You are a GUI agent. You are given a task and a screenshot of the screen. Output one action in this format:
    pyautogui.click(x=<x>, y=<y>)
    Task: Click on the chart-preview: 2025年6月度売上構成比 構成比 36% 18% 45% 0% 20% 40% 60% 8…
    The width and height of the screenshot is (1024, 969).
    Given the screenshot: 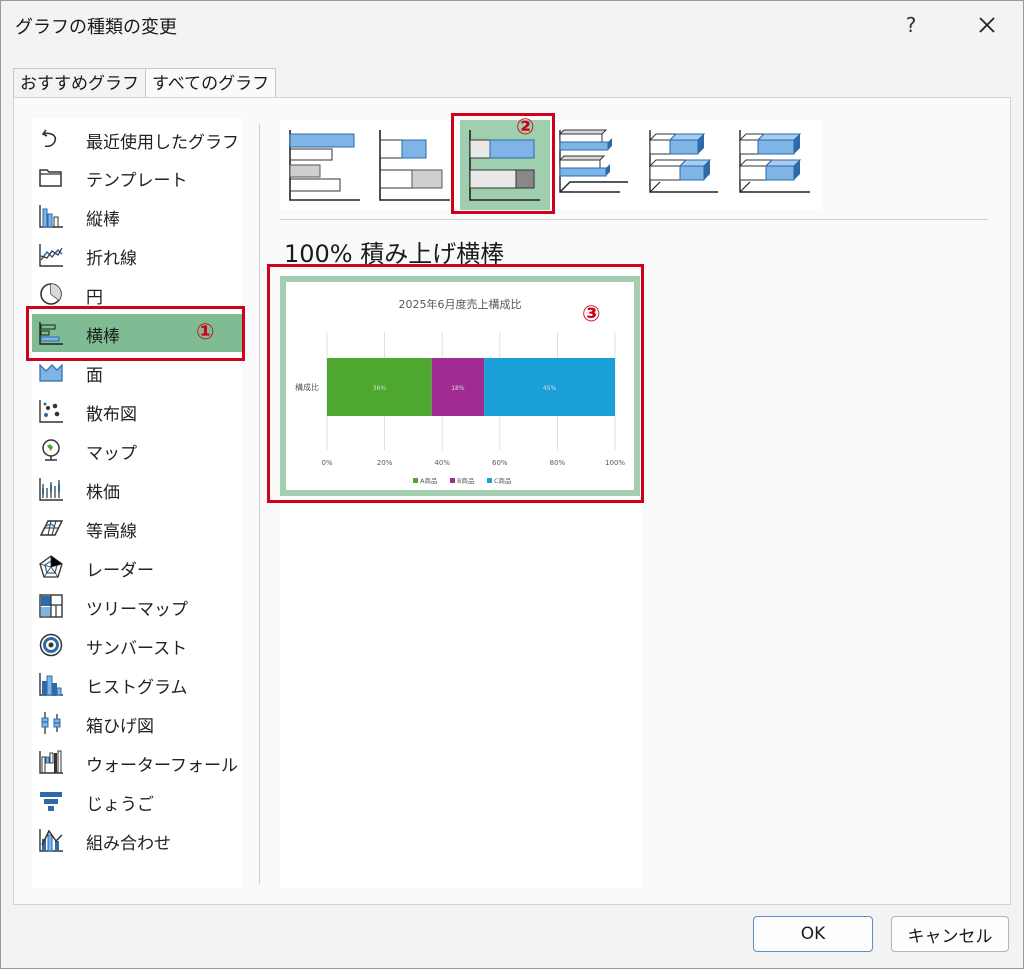 What is the action you would take?
    pyautogui.click(x=460, y=386)
    